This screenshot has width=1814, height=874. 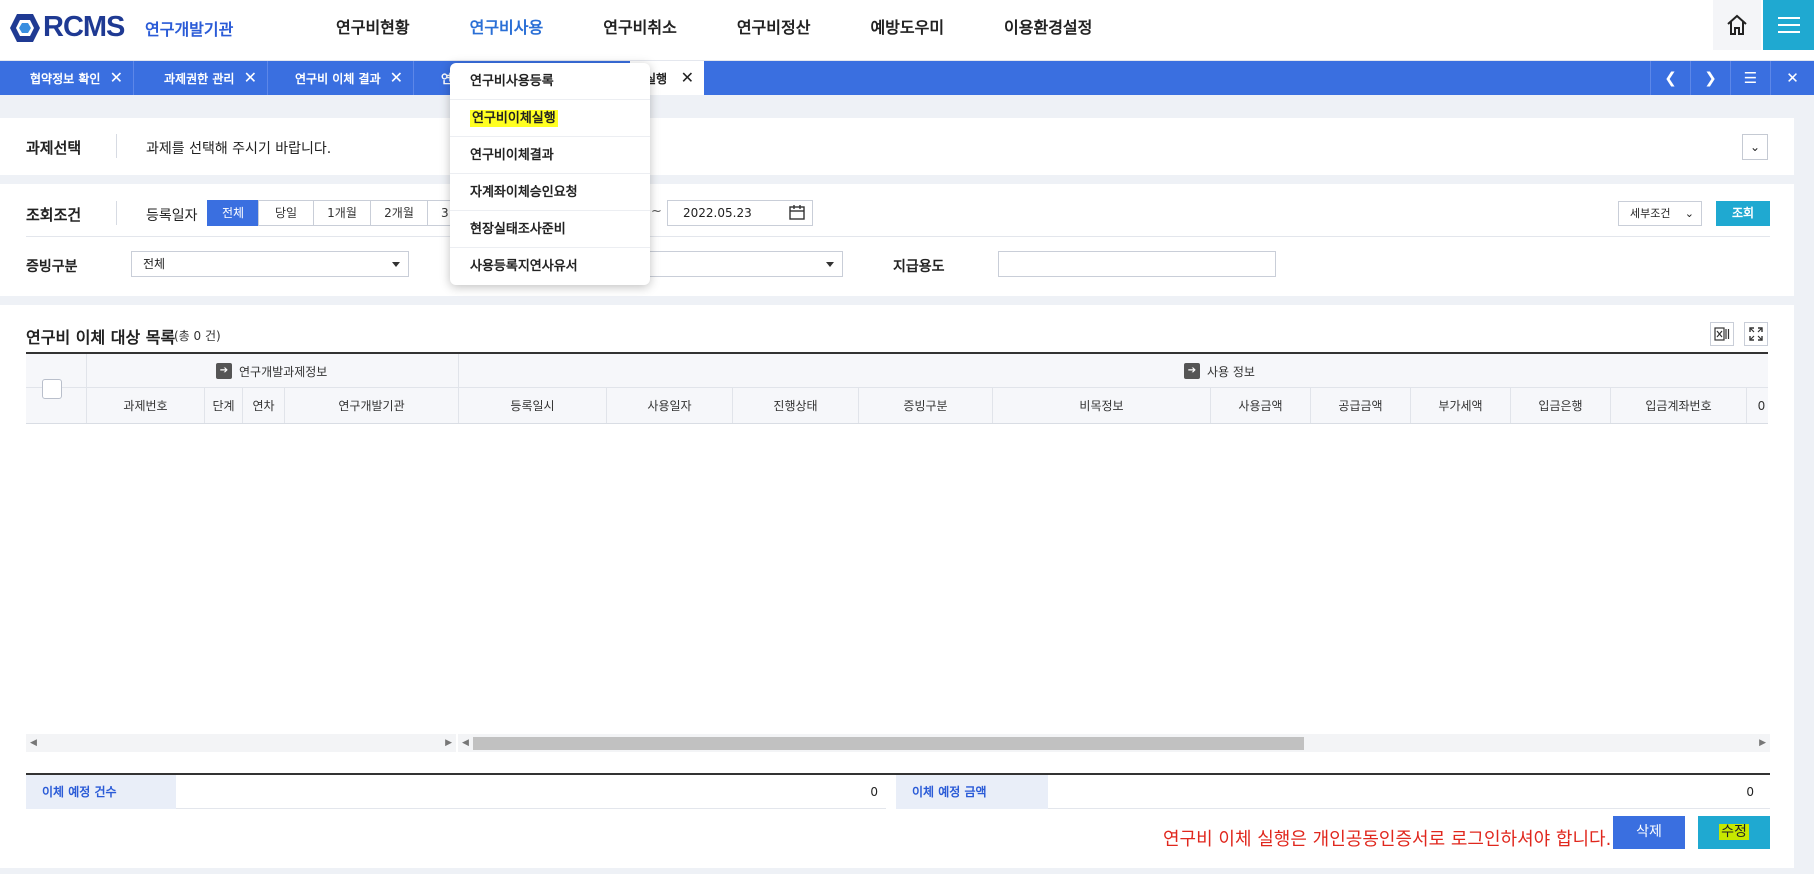 I want to click on col-institution: 연구개발기관, so click(x=371, y=405).